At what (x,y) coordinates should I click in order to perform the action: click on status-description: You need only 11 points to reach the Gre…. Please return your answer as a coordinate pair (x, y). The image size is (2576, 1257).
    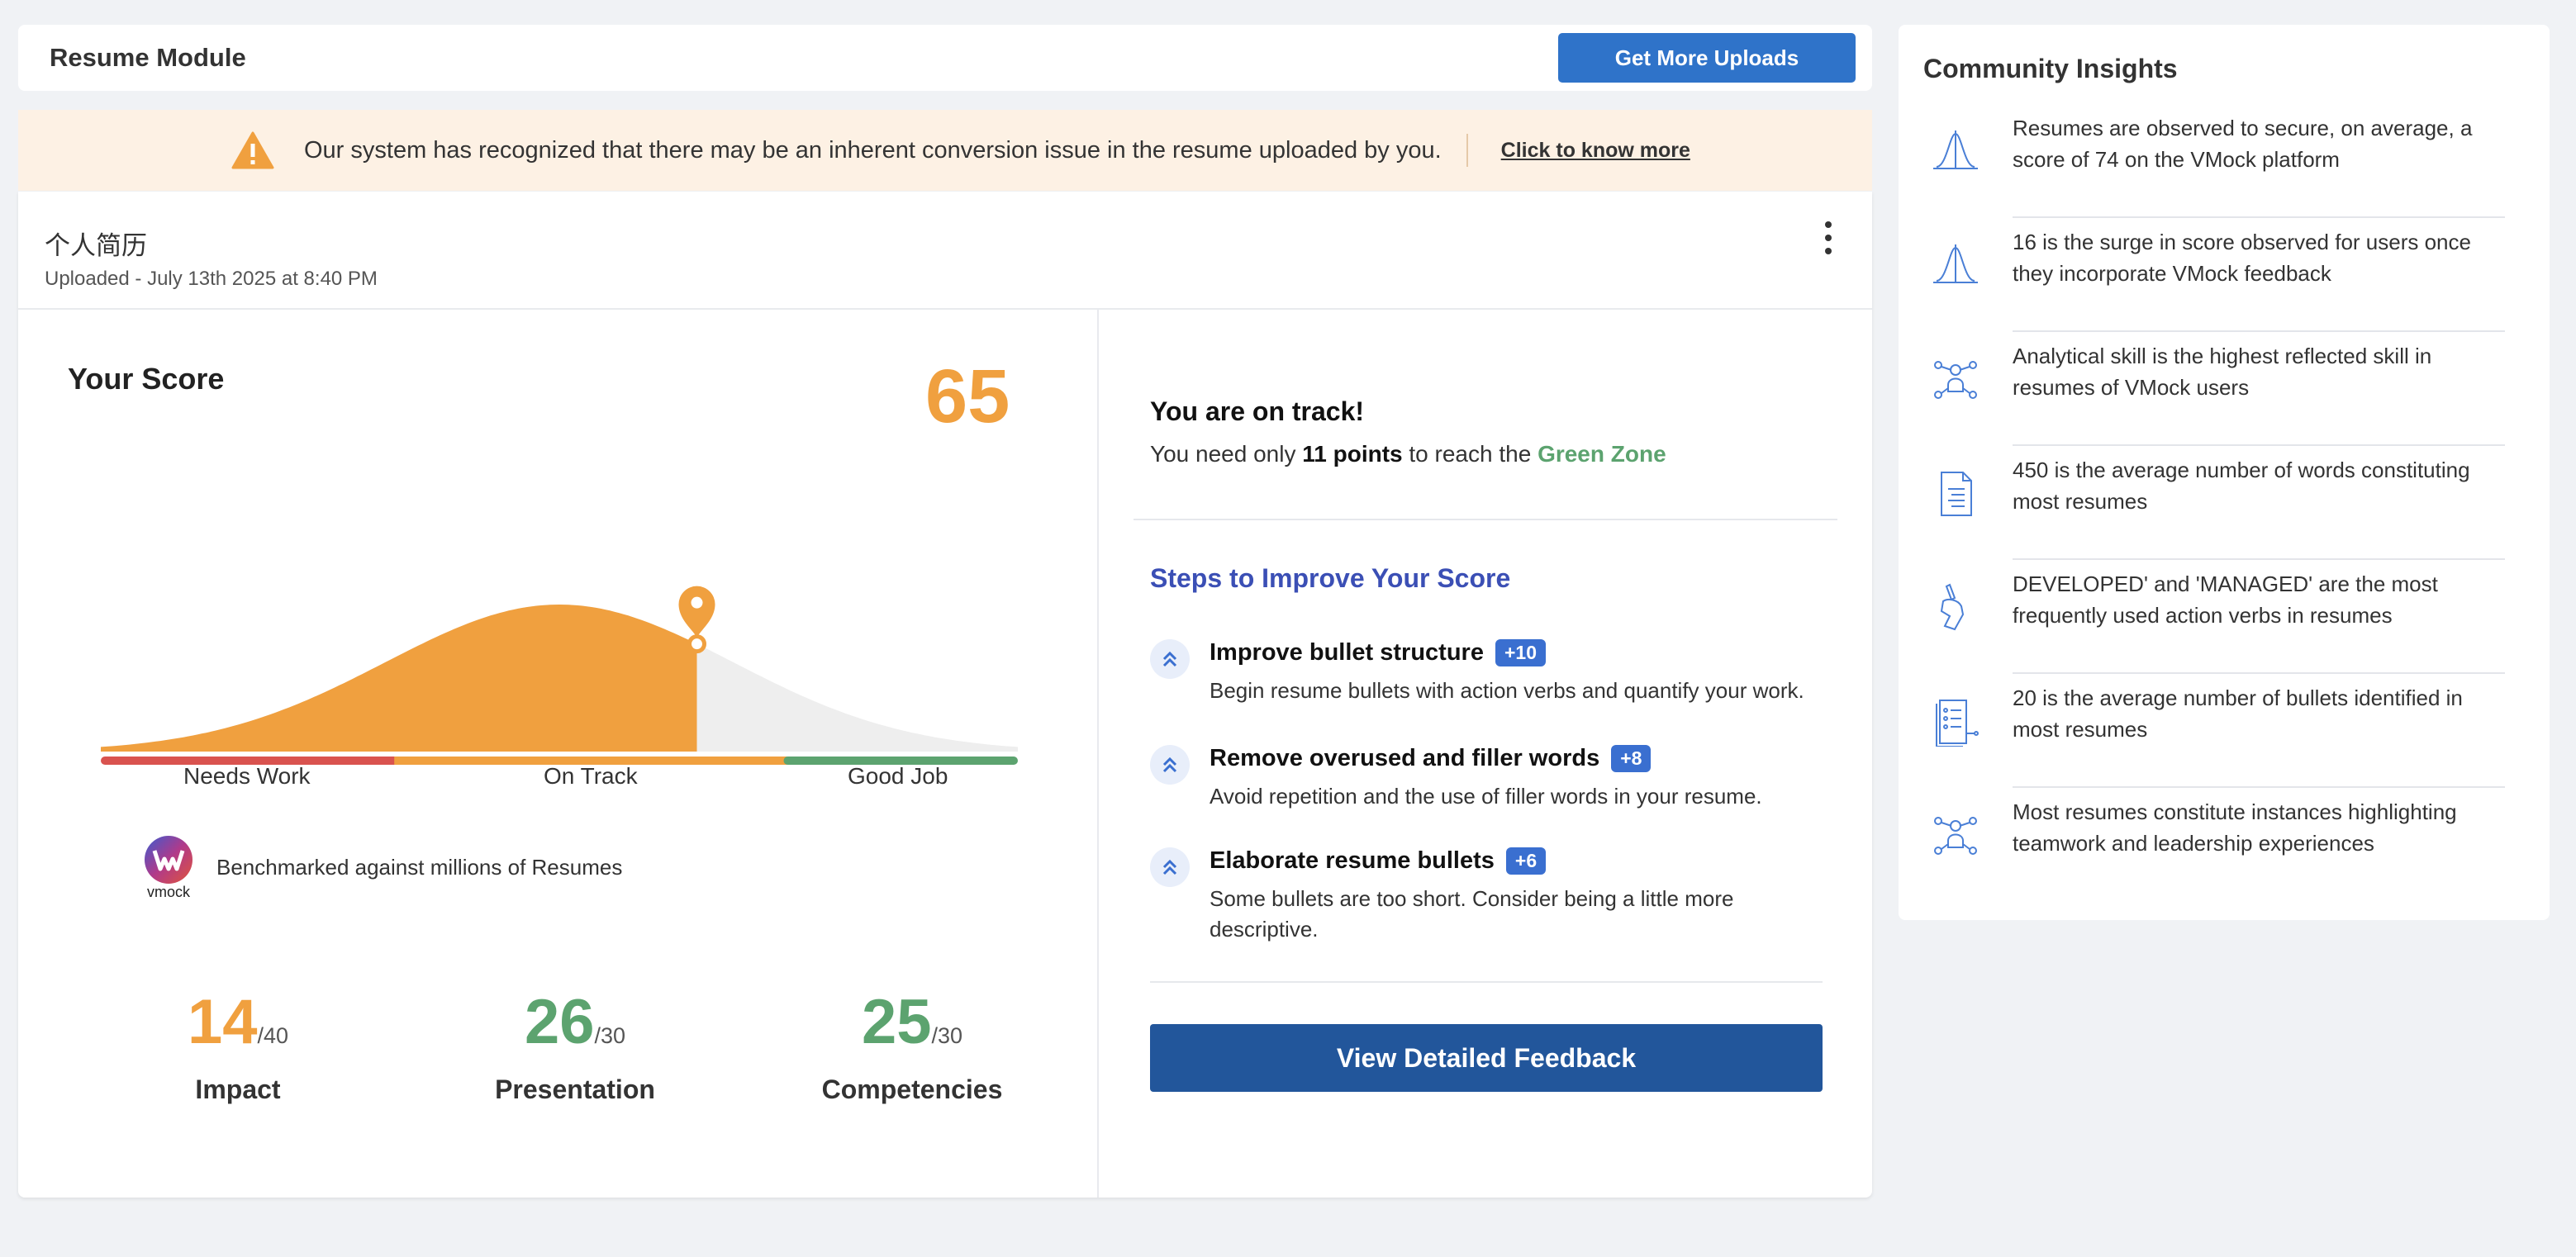
    Looking at the image, I should click on (1408, 454).